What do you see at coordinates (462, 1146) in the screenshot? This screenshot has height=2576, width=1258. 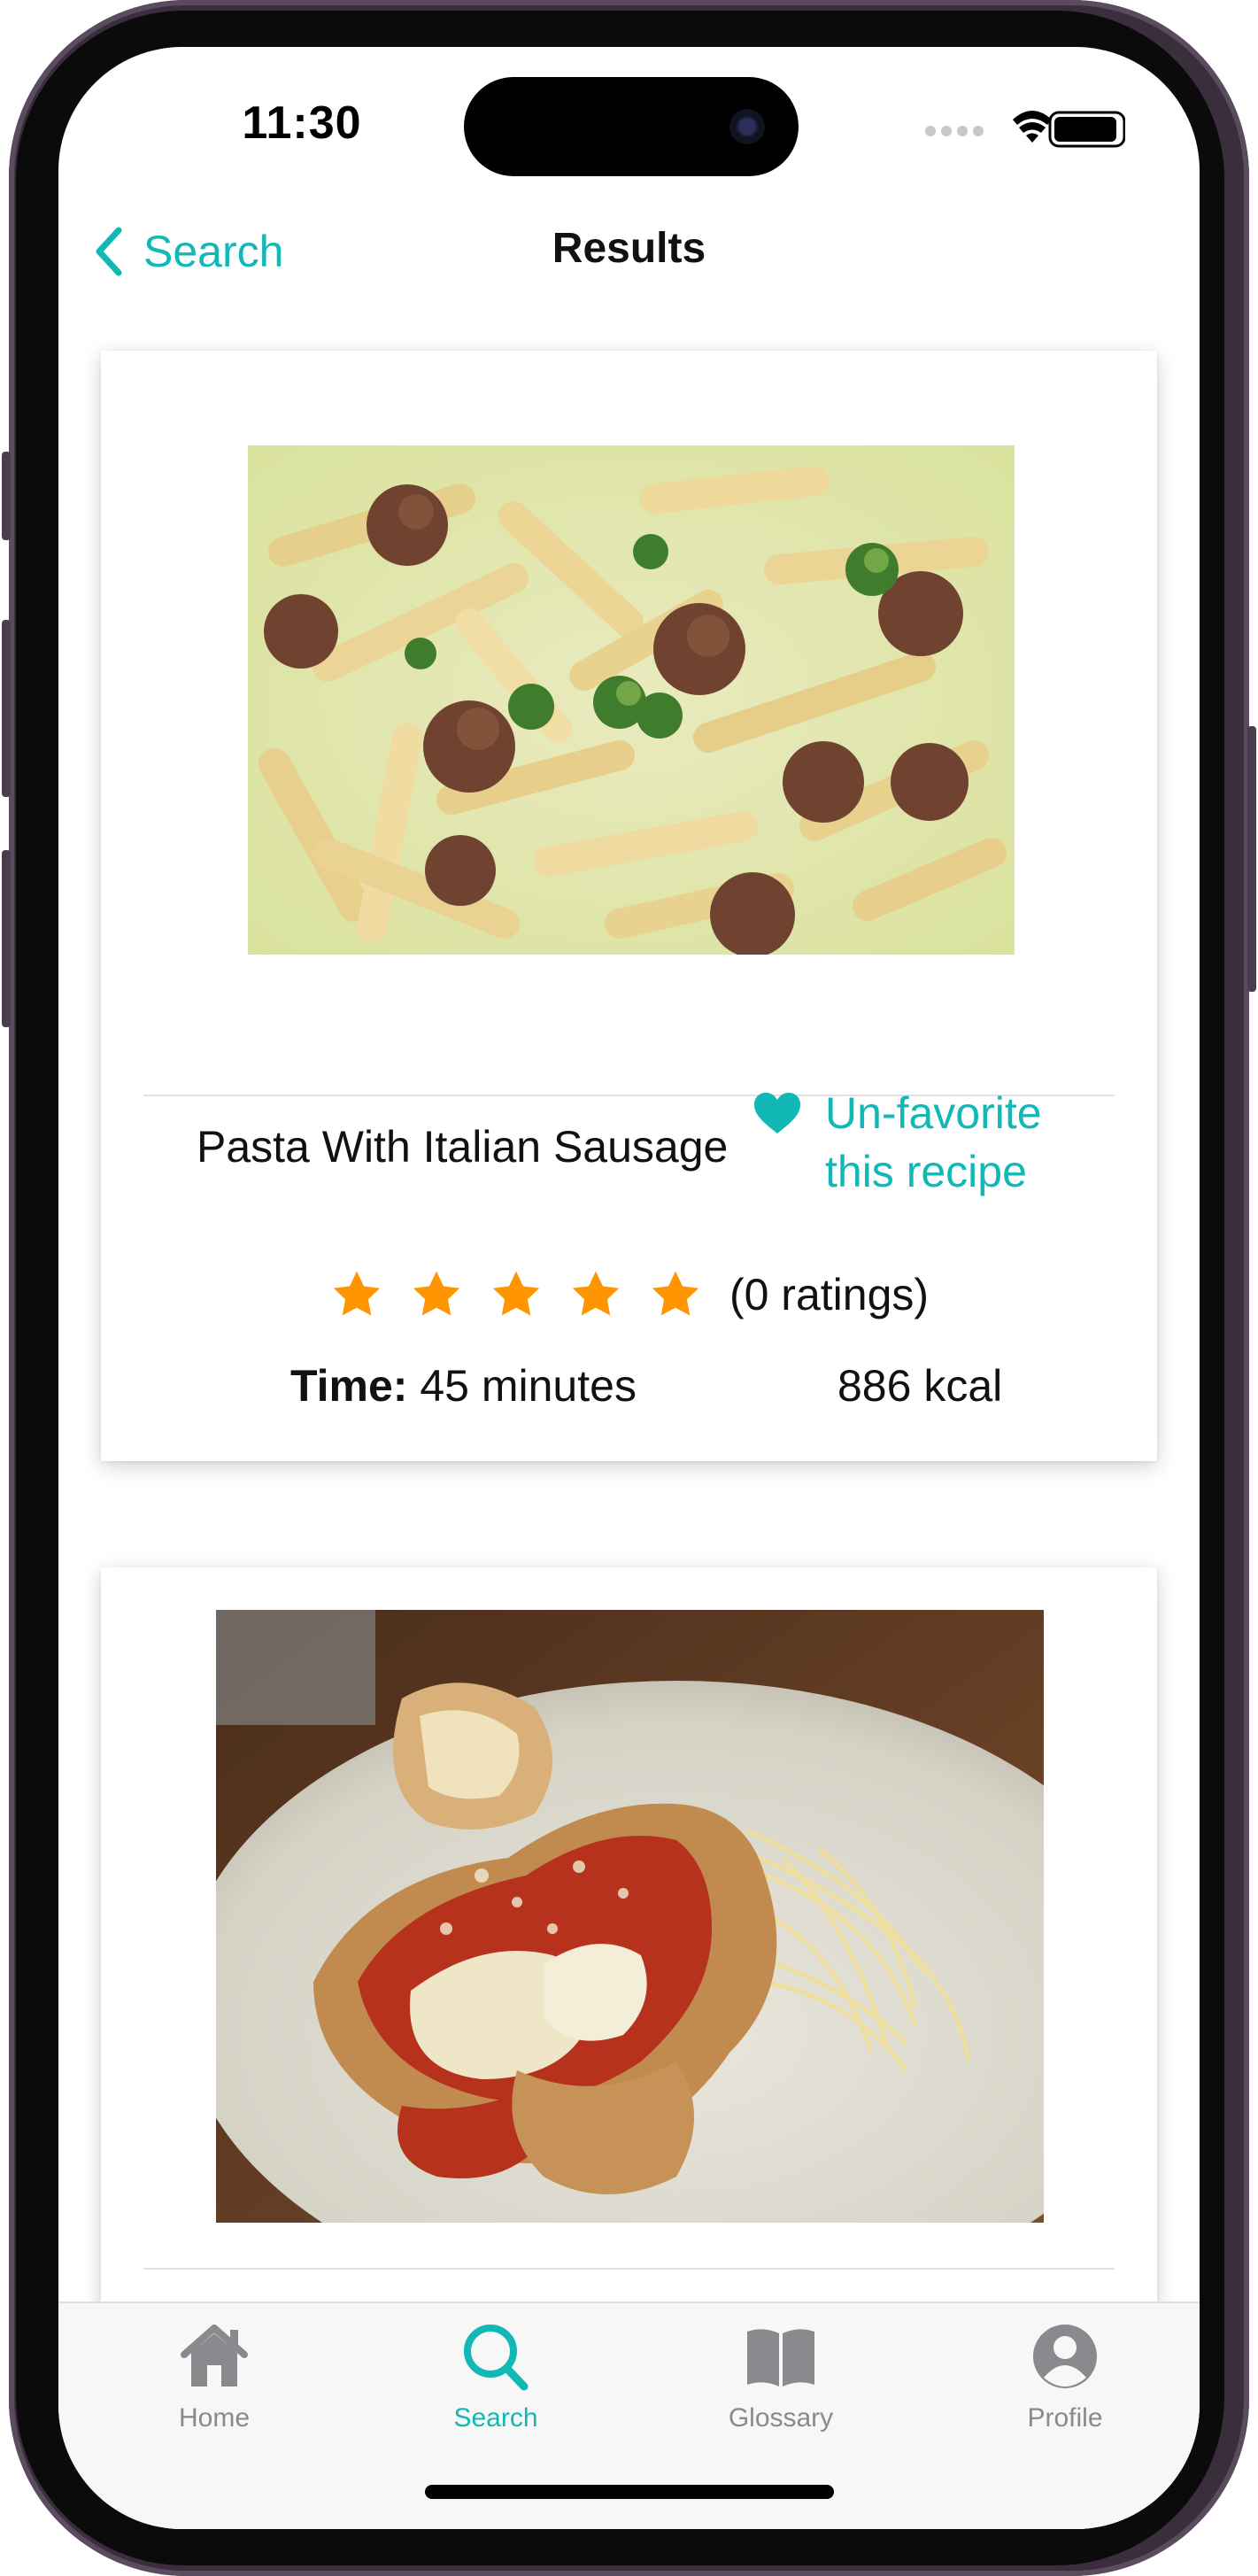 I see `recipe-title: Pasta With Italian Sausage` at bounding box center [462, 1146].